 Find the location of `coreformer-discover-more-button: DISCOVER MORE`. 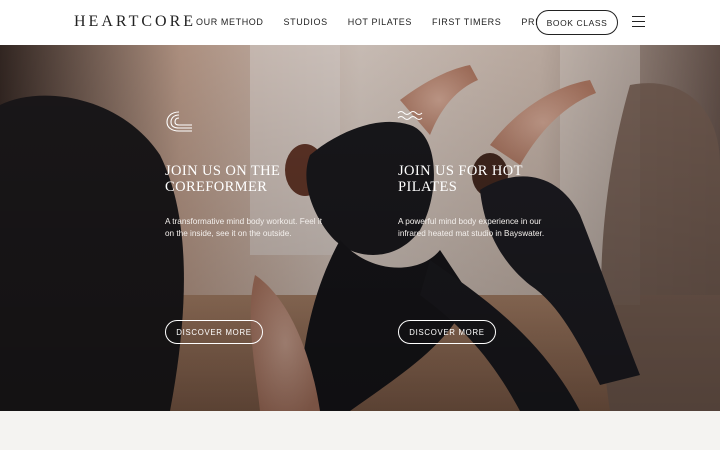

coreformer-discover-more-button: DISCOVER MORE is located at coordinates (214, 332).